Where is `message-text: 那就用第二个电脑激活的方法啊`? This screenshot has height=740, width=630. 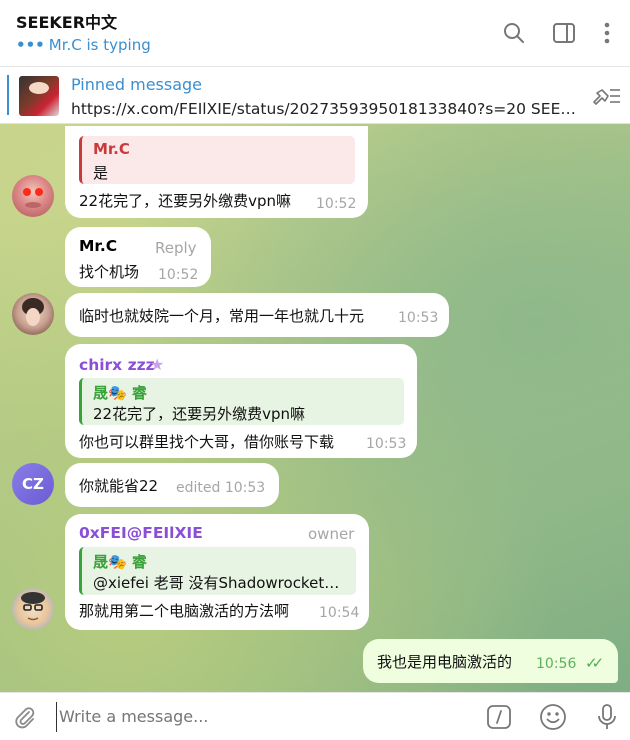 message-text: 那就用第二个电脑激活的方法啊 is located at coordinates (184, 611).